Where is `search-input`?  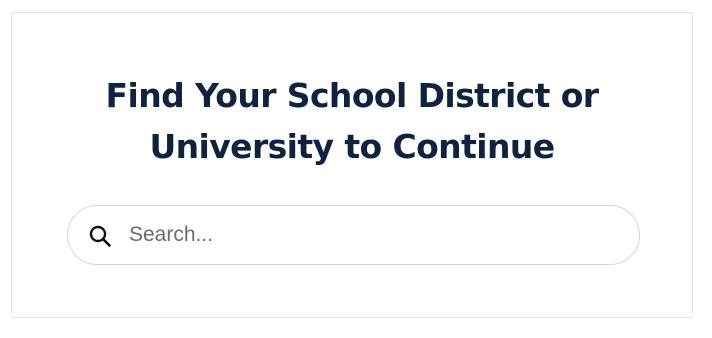 search-input is located at coordinates (374, 235).